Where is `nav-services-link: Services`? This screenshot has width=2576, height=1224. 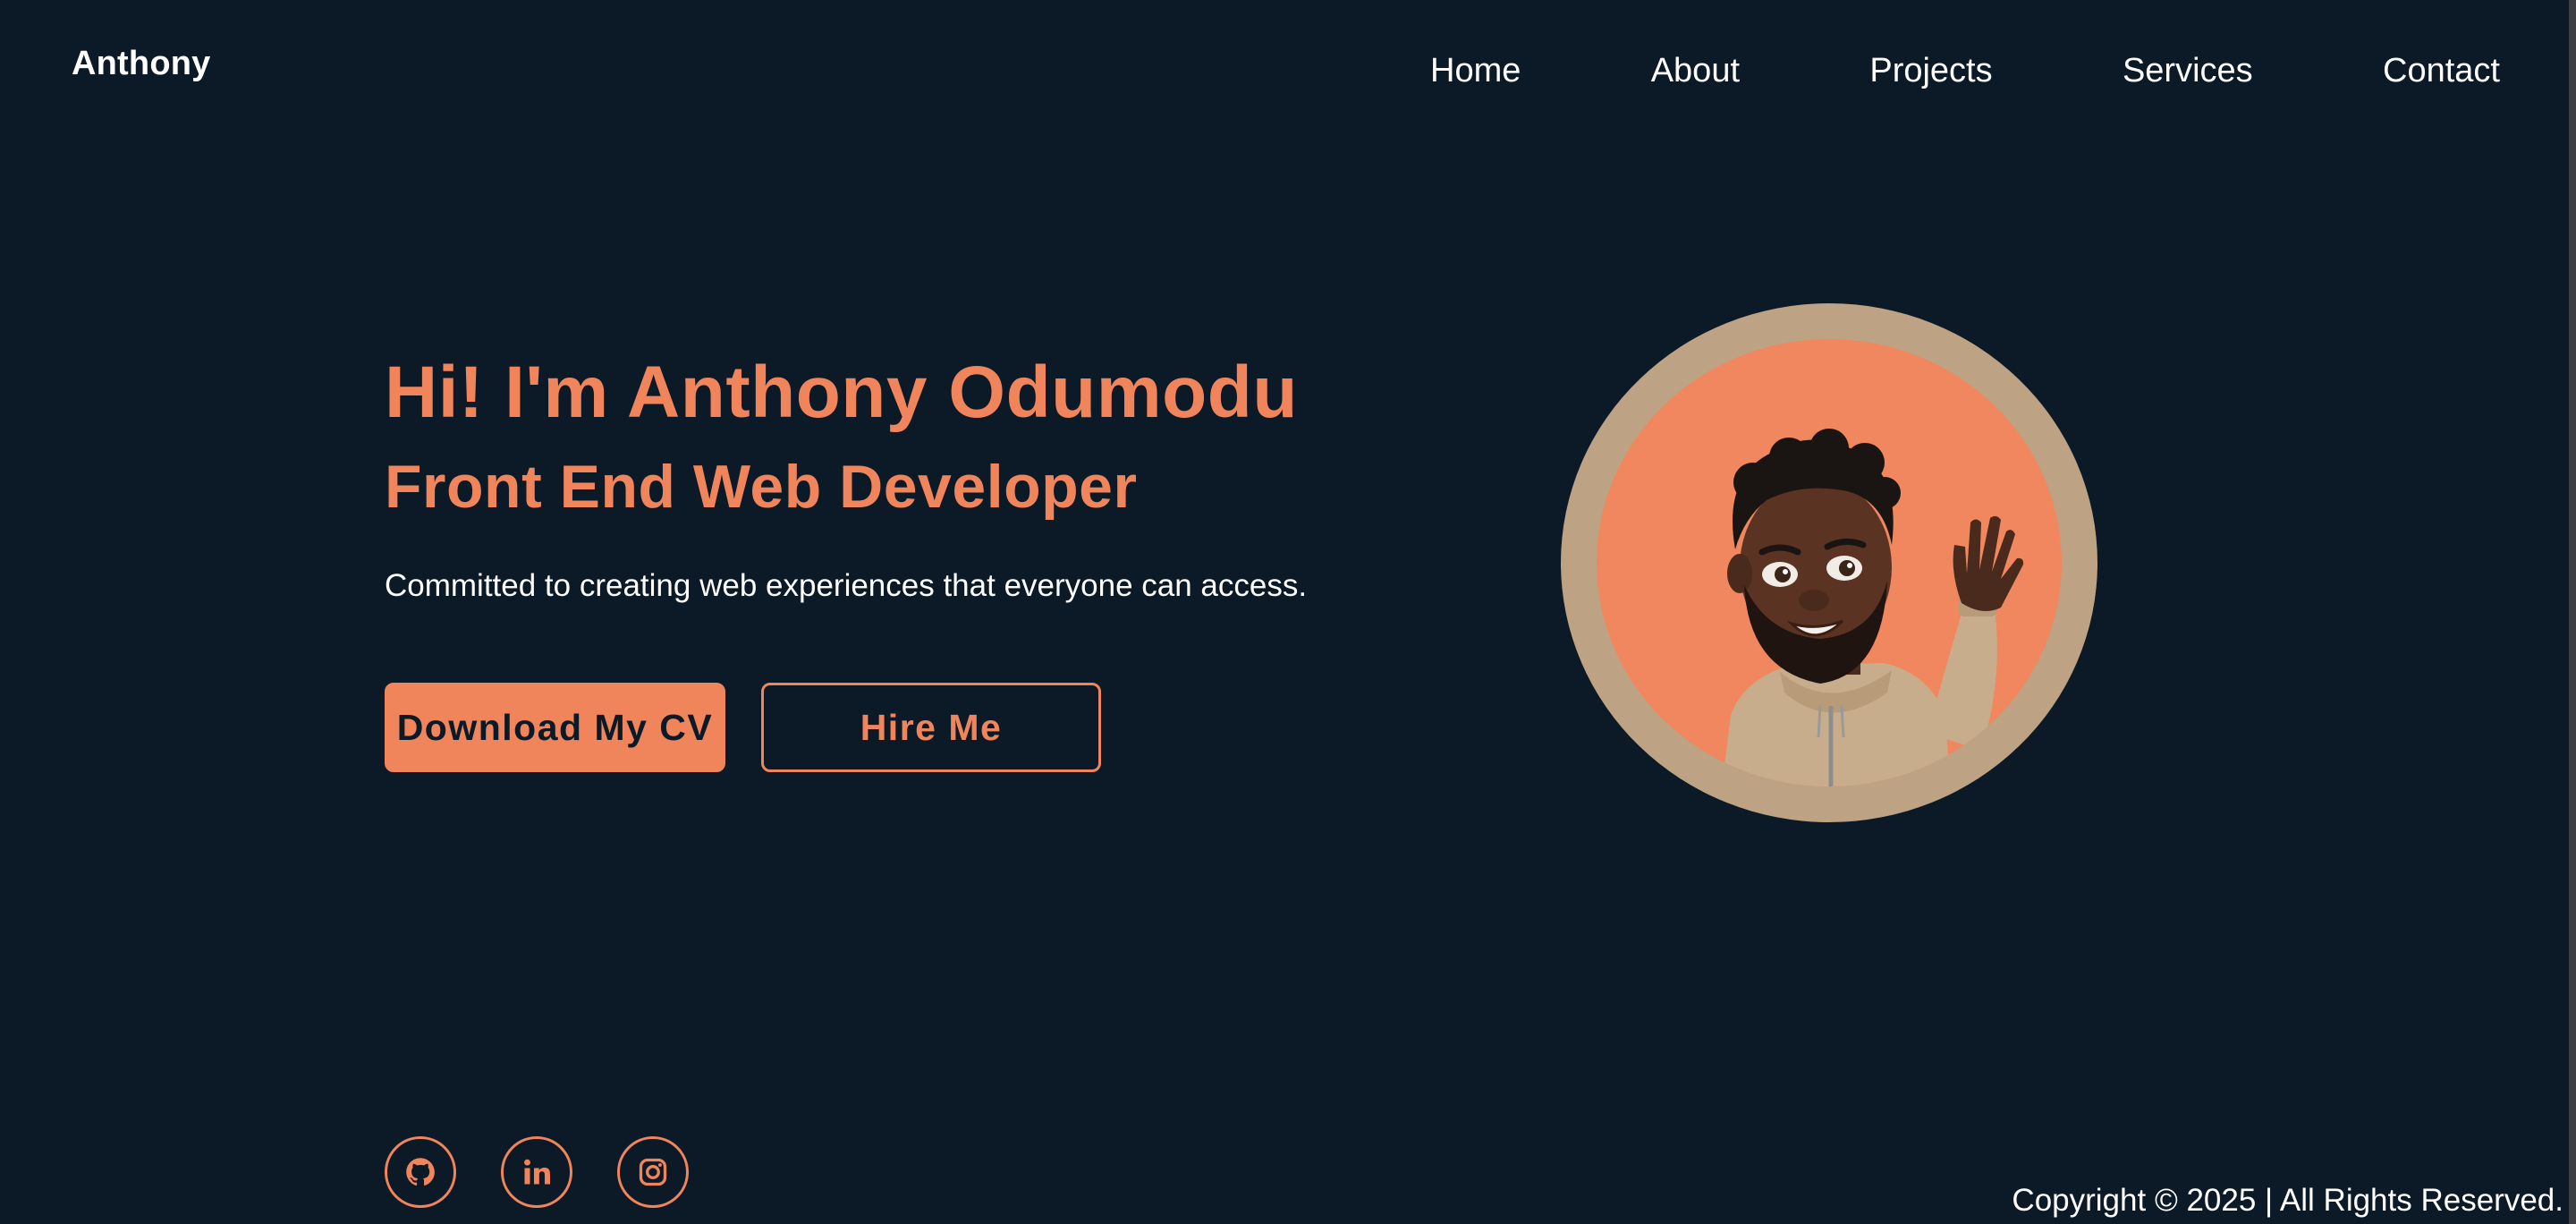 nav-services-link: Services is located at coordinates (2188, 71).